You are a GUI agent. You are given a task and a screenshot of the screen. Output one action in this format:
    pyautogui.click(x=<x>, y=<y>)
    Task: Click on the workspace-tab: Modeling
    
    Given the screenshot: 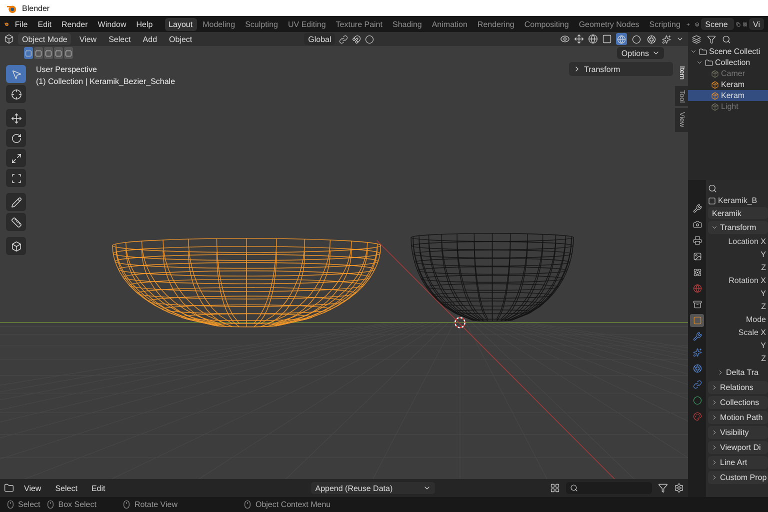 What is the action you would take?
    pyautogui.click(x=219, y=24)
    